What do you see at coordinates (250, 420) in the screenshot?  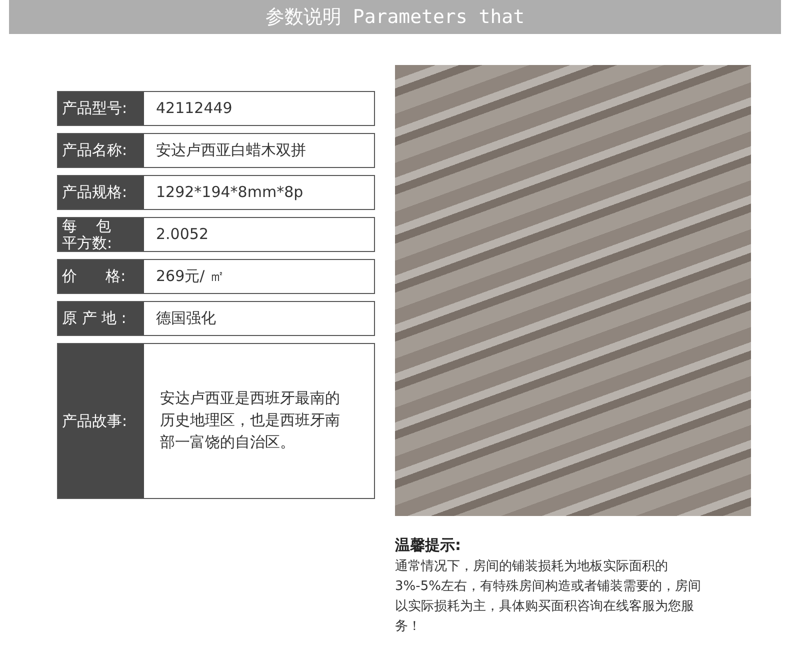 I see `param-value: 安达卢西亚是西班牙最南的历史地理区，也是西班牙南部一富饶的自治区。` at bounding box center [250, 420].